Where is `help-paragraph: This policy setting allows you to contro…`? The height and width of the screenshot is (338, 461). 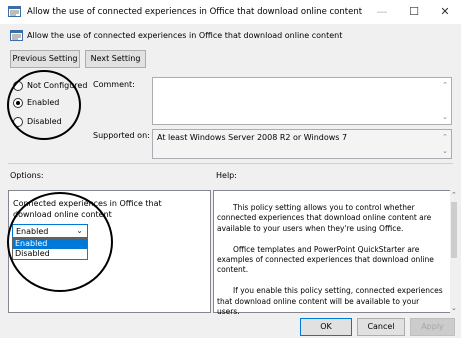 help-paragraph: This policy setting allows you to contro… is located at coordinates (324, 218).